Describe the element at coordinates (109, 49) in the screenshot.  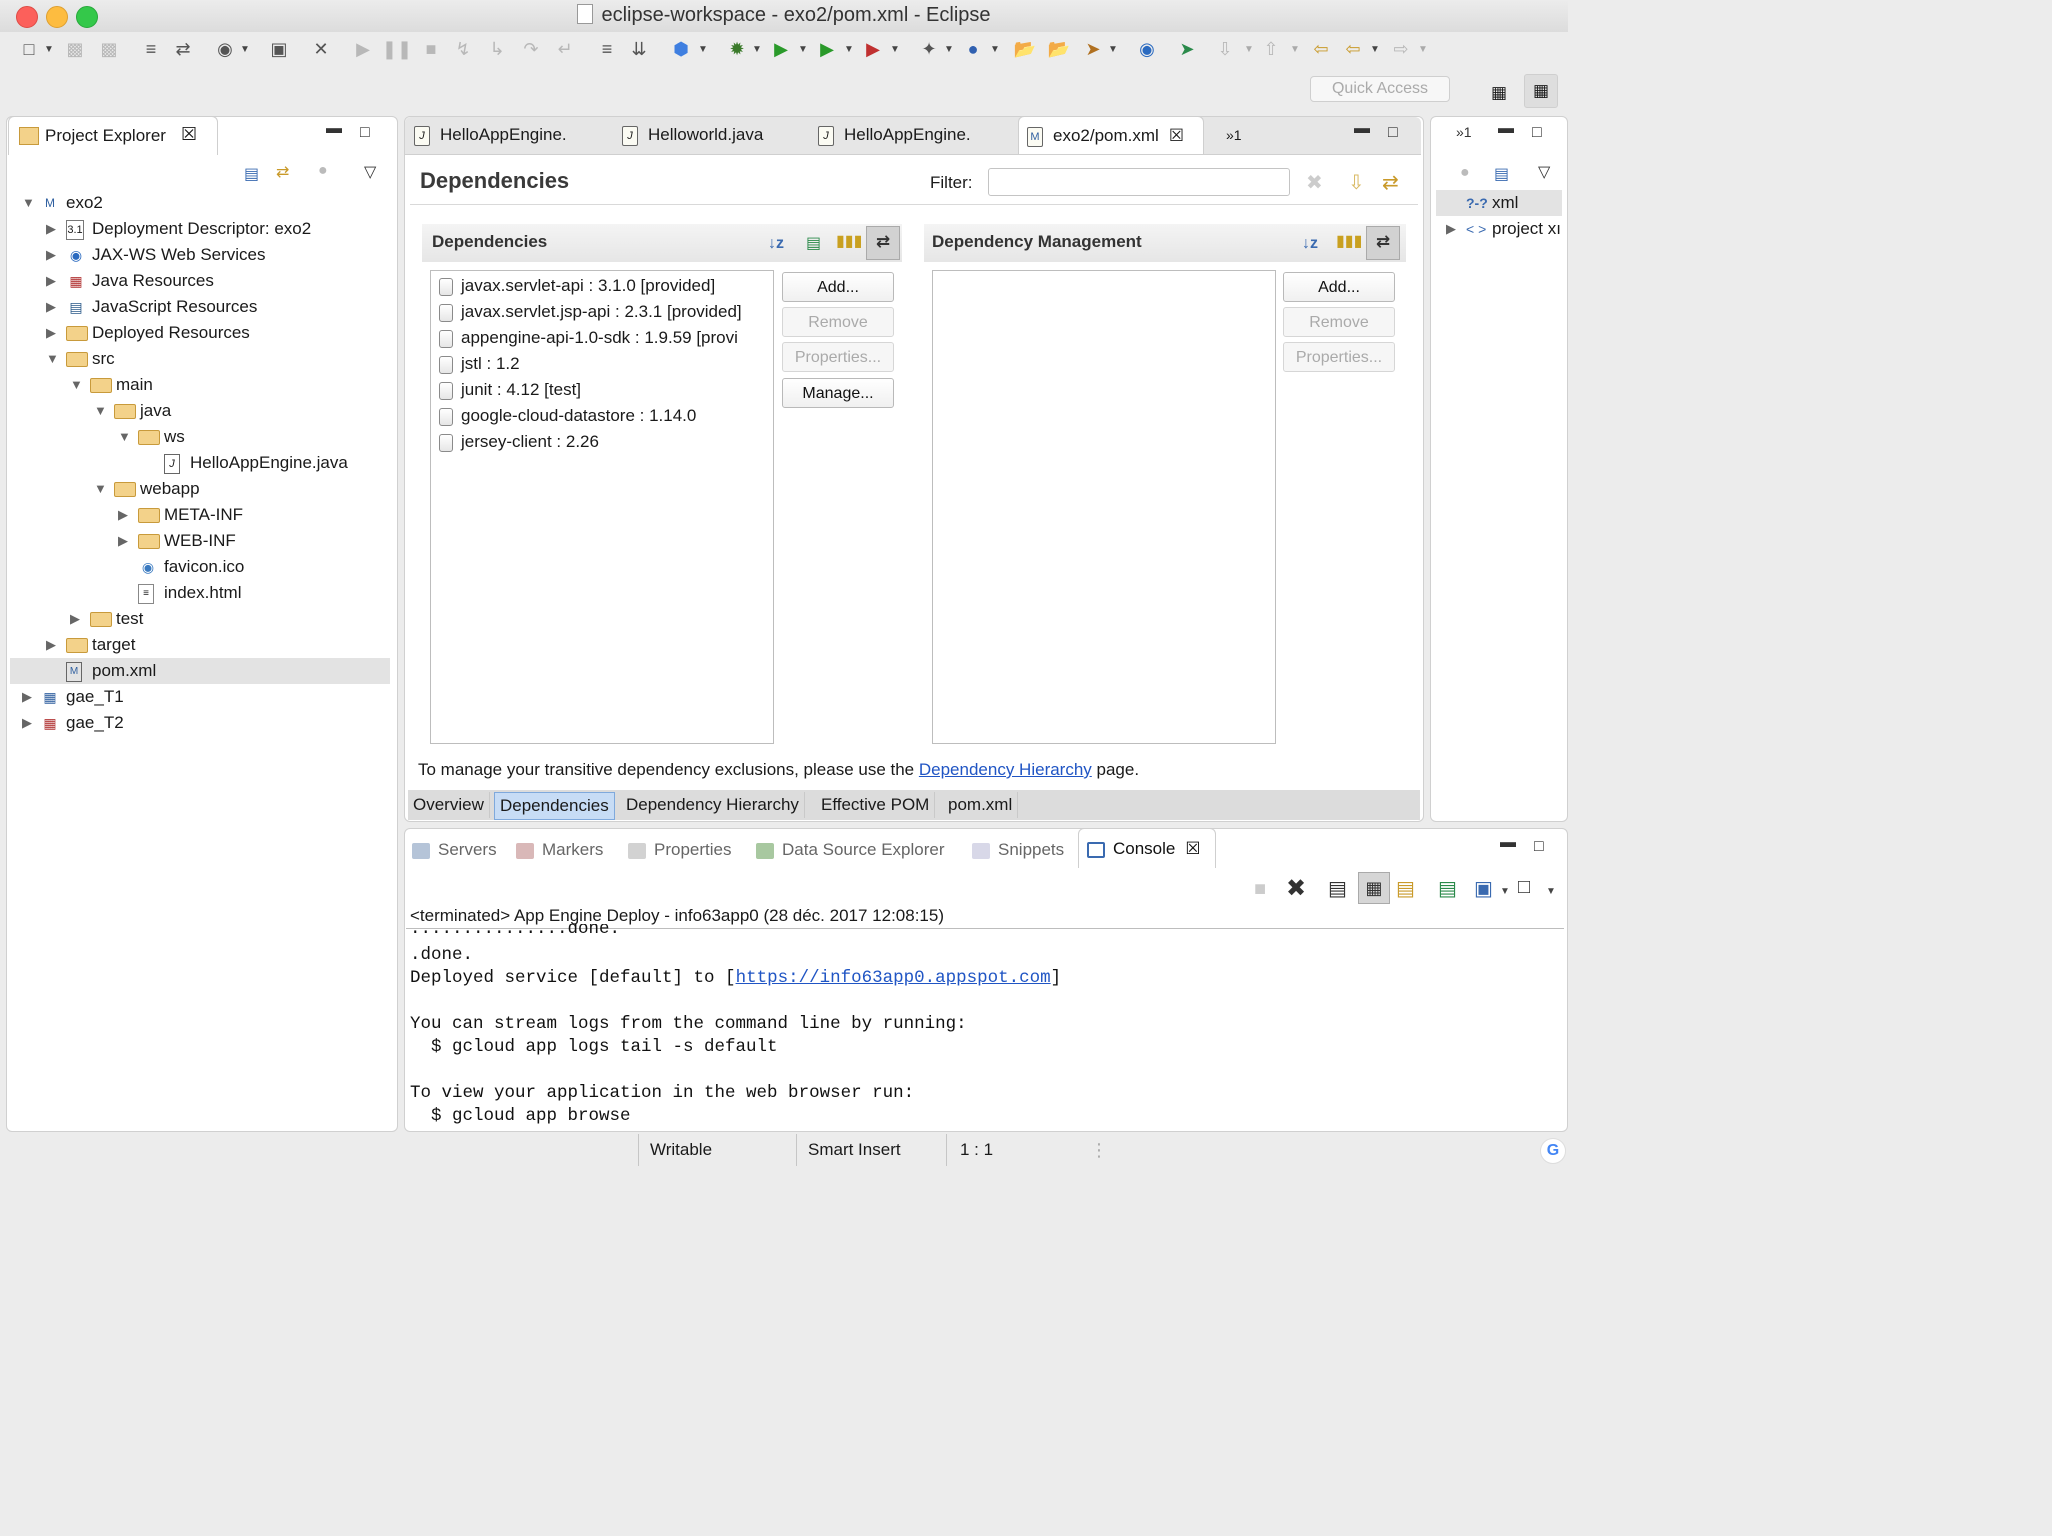
I see `save-all-icon: ▩` at that location.